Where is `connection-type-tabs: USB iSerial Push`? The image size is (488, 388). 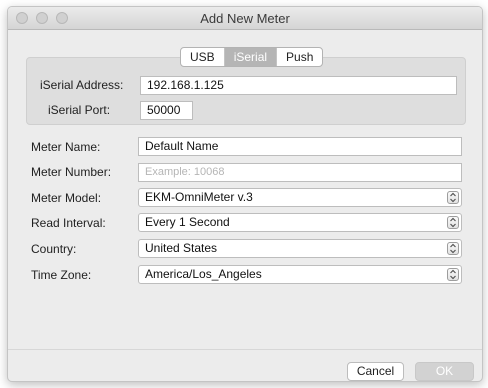
connection-type-tabs: USB iSerial Push is located at coordinates (252, 57).